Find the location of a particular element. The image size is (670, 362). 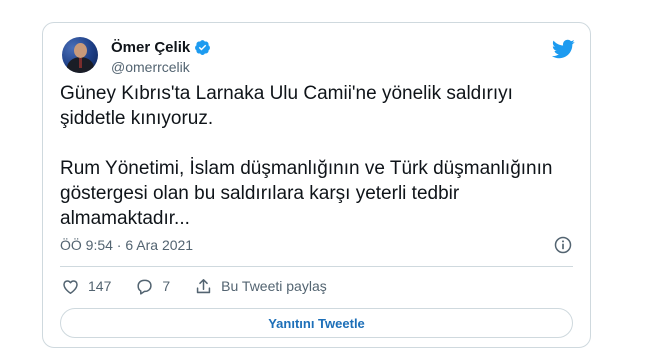

like-button: 147 is located at coordinates (86, 286).